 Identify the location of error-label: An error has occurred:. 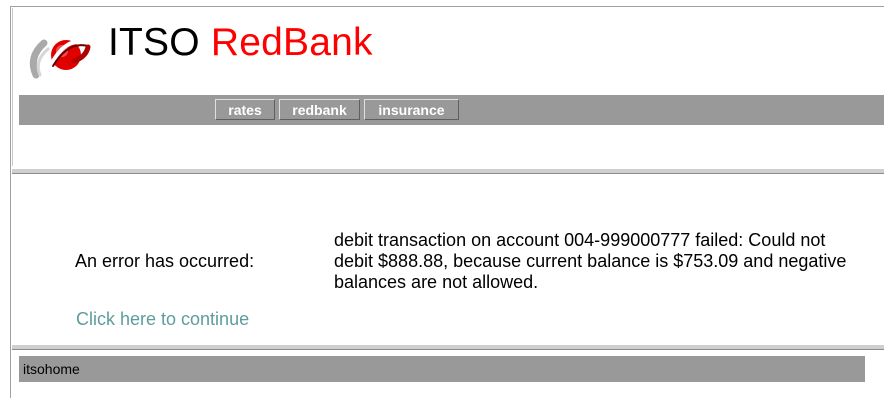
(165, 261).